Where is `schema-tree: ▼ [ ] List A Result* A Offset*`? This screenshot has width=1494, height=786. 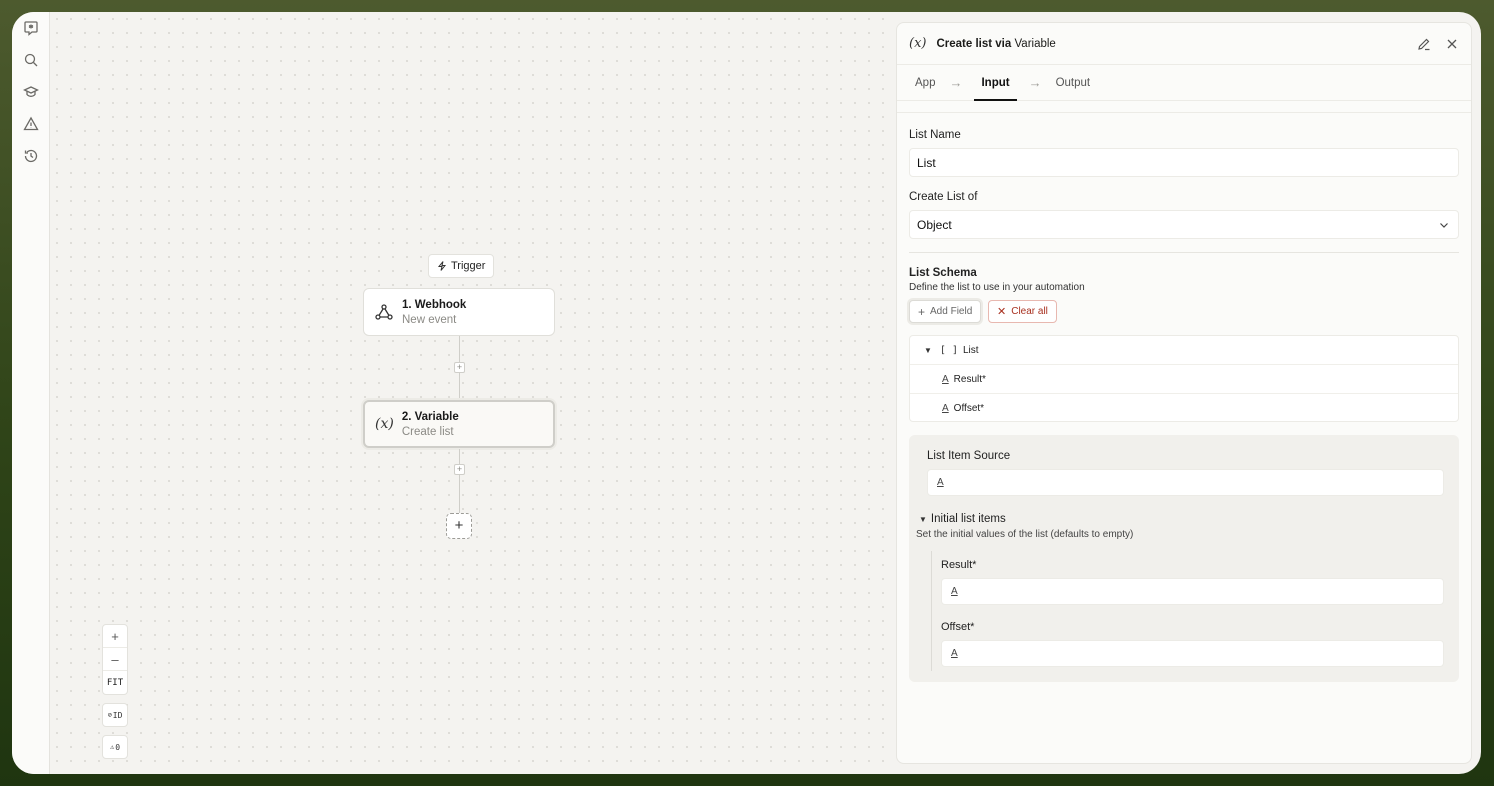
schema-tree: ▼ [ ] List A Result* A Offset* is located at coordinates (1184, 378).